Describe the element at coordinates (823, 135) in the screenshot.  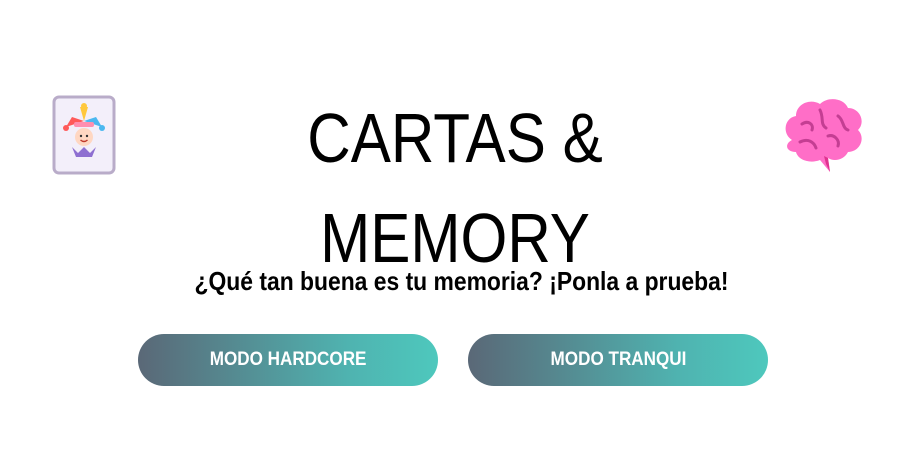
I see `brain-icon` at that location.